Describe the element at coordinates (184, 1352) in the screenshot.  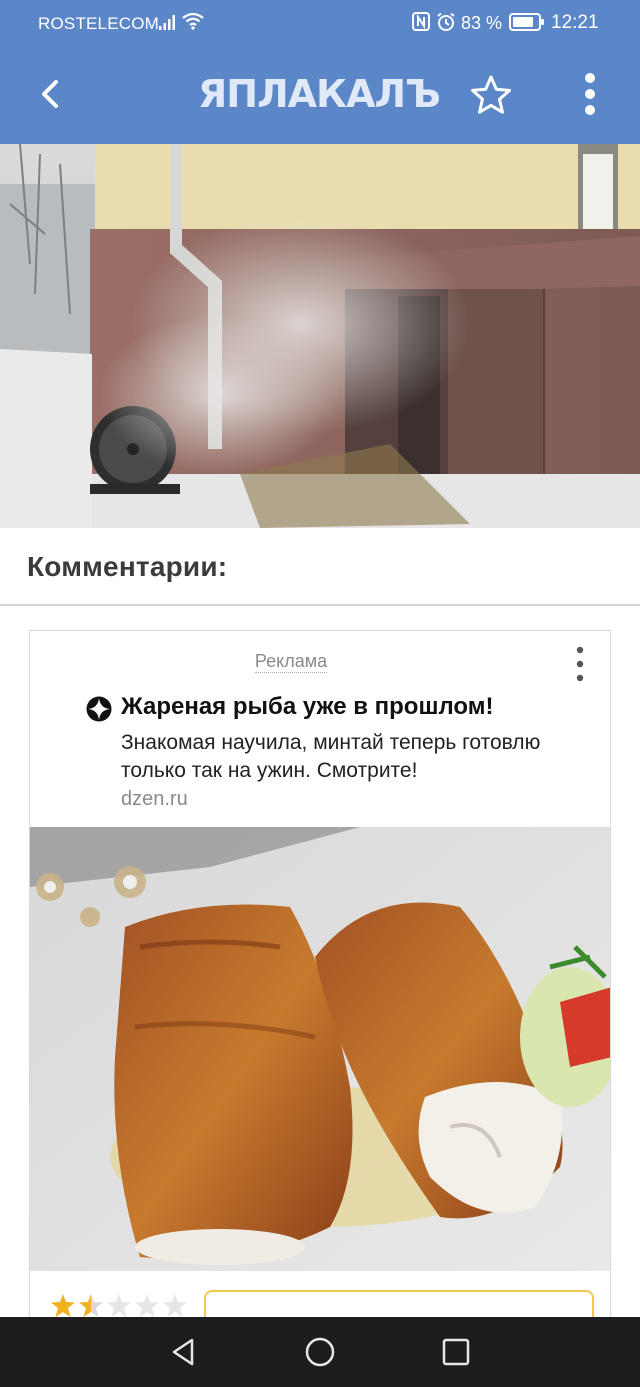
I see `nav-back-icon` at that location.